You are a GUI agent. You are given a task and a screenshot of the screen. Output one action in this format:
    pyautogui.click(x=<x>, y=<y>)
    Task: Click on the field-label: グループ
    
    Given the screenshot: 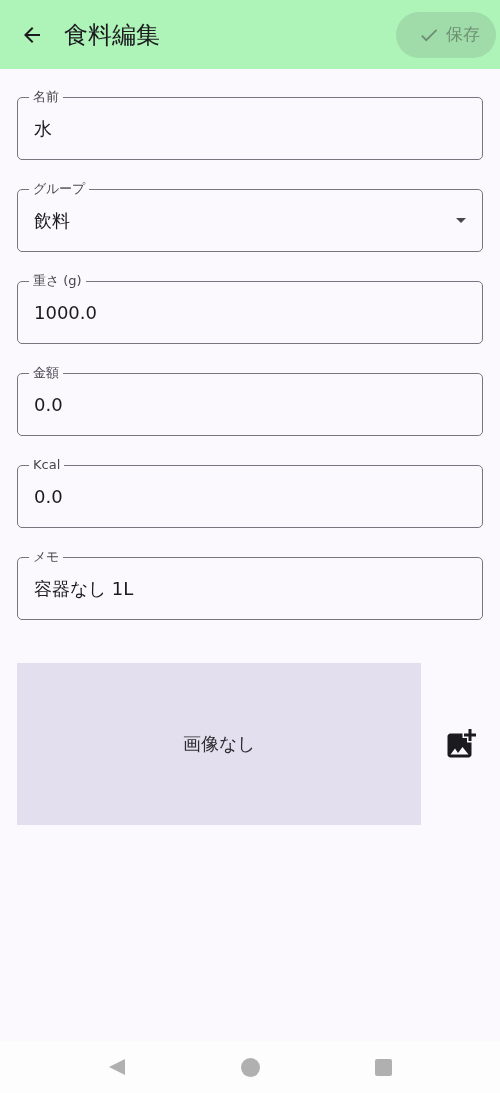 What is the action you would take?
    pyautogui.click(x=59, y=189)
    